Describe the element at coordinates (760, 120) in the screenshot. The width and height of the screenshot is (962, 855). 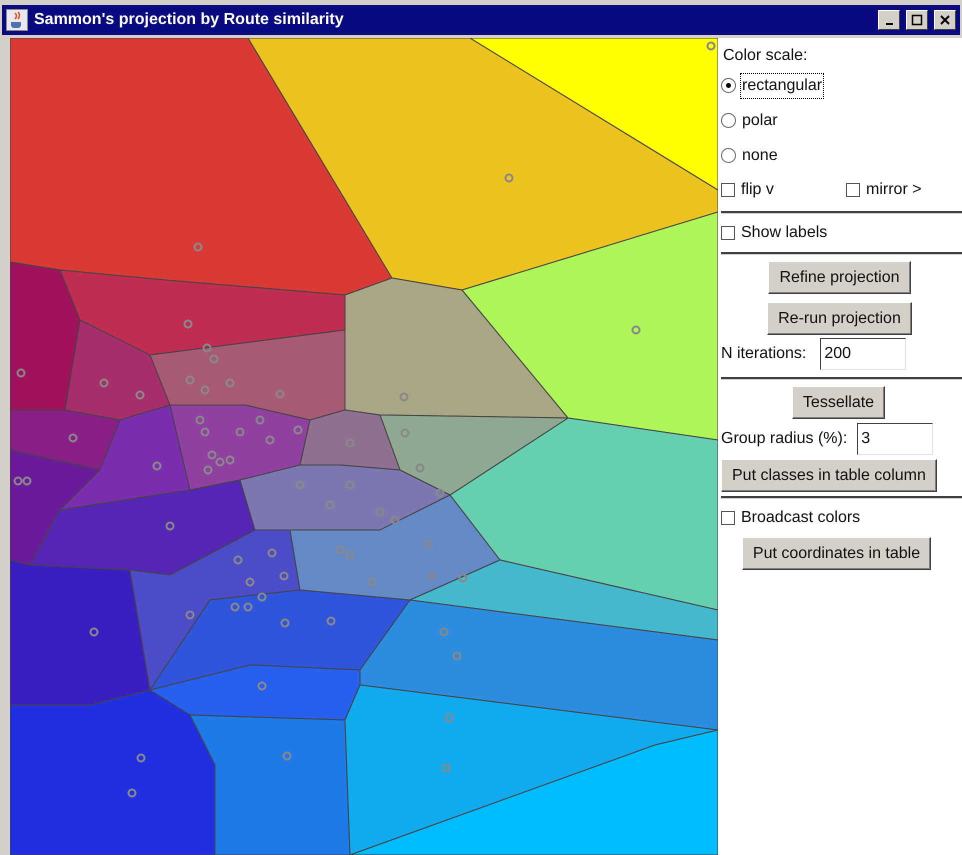
I see `radio-label: polar` at that location.